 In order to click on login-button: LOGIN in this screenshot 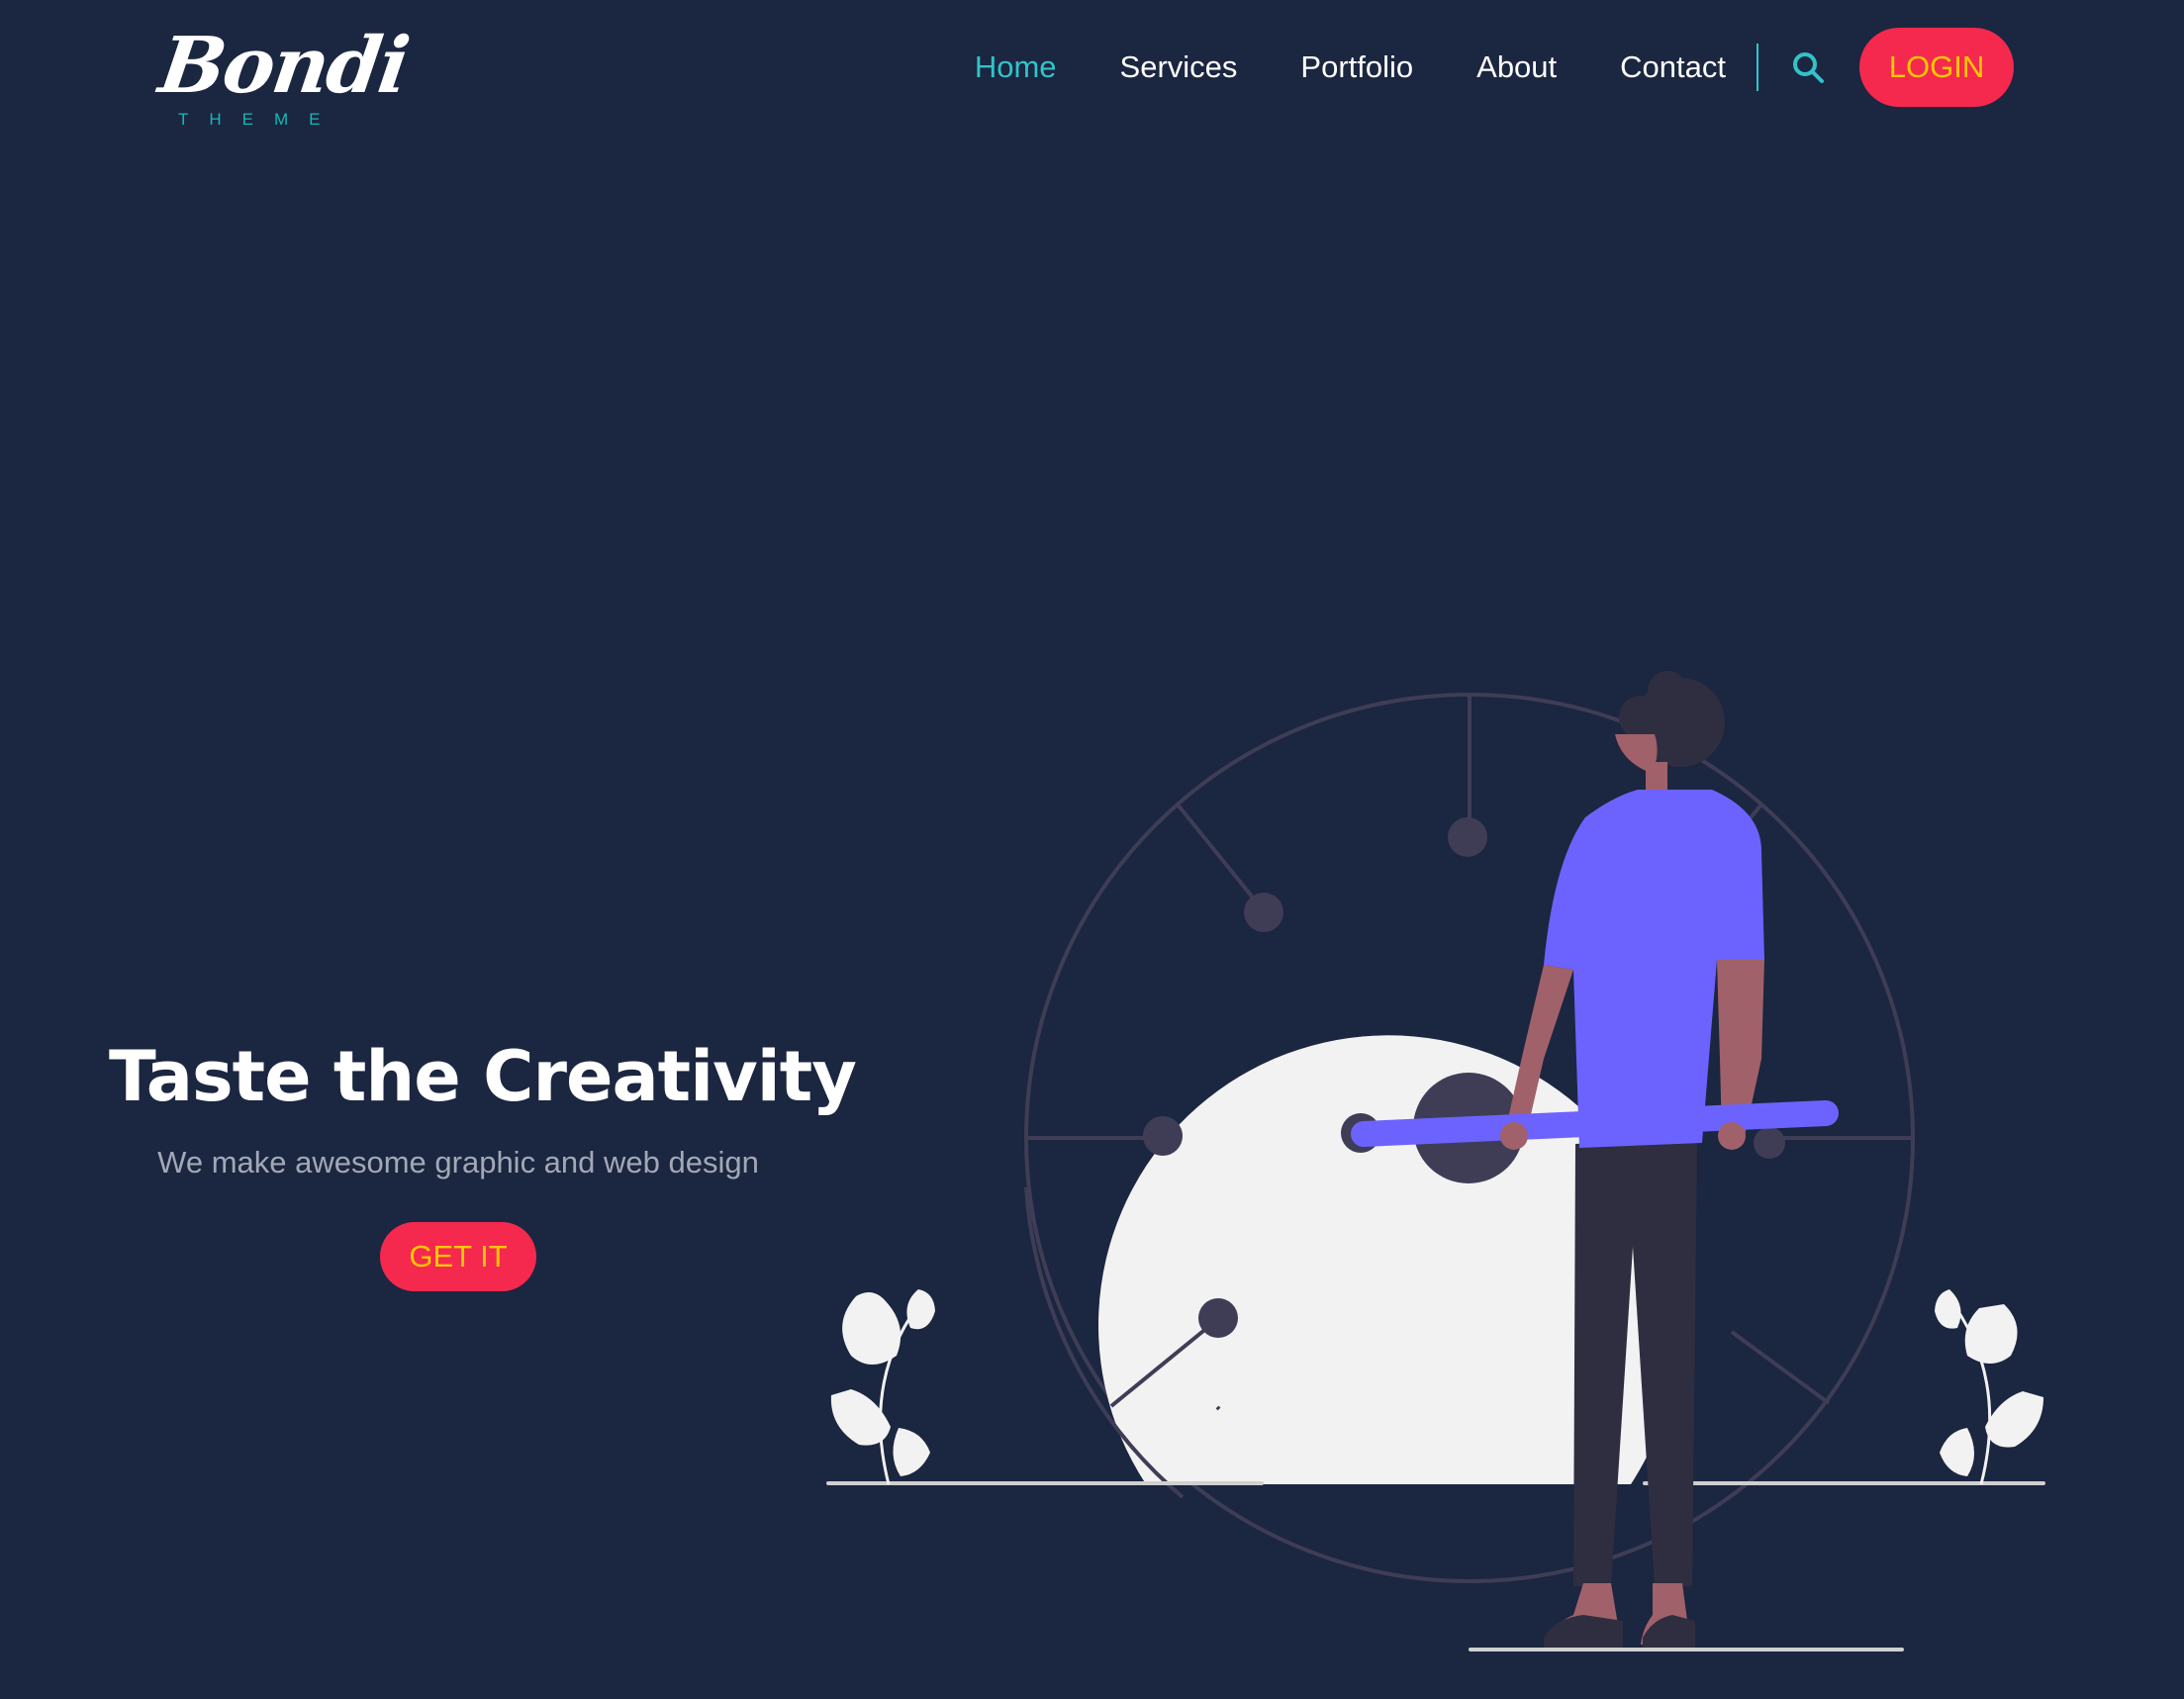, I will do `click(1936, 67)`.